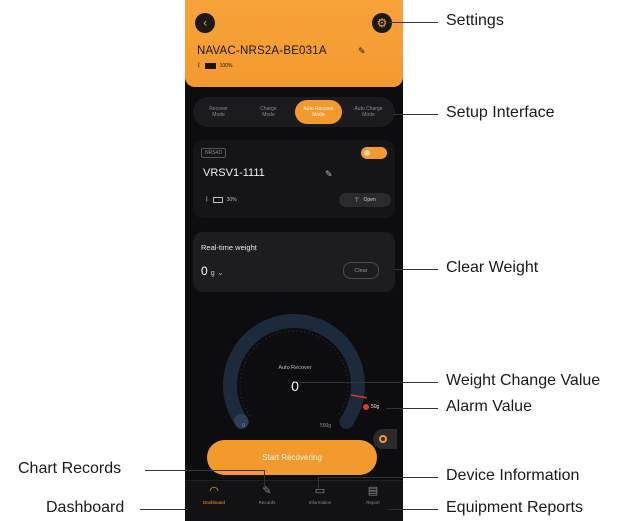 The width and height of the screenshot is (632, 521). Describe the element at coordinates (361, 270) in the screenshot. I see `clear-weight-button: Clear` at that location.